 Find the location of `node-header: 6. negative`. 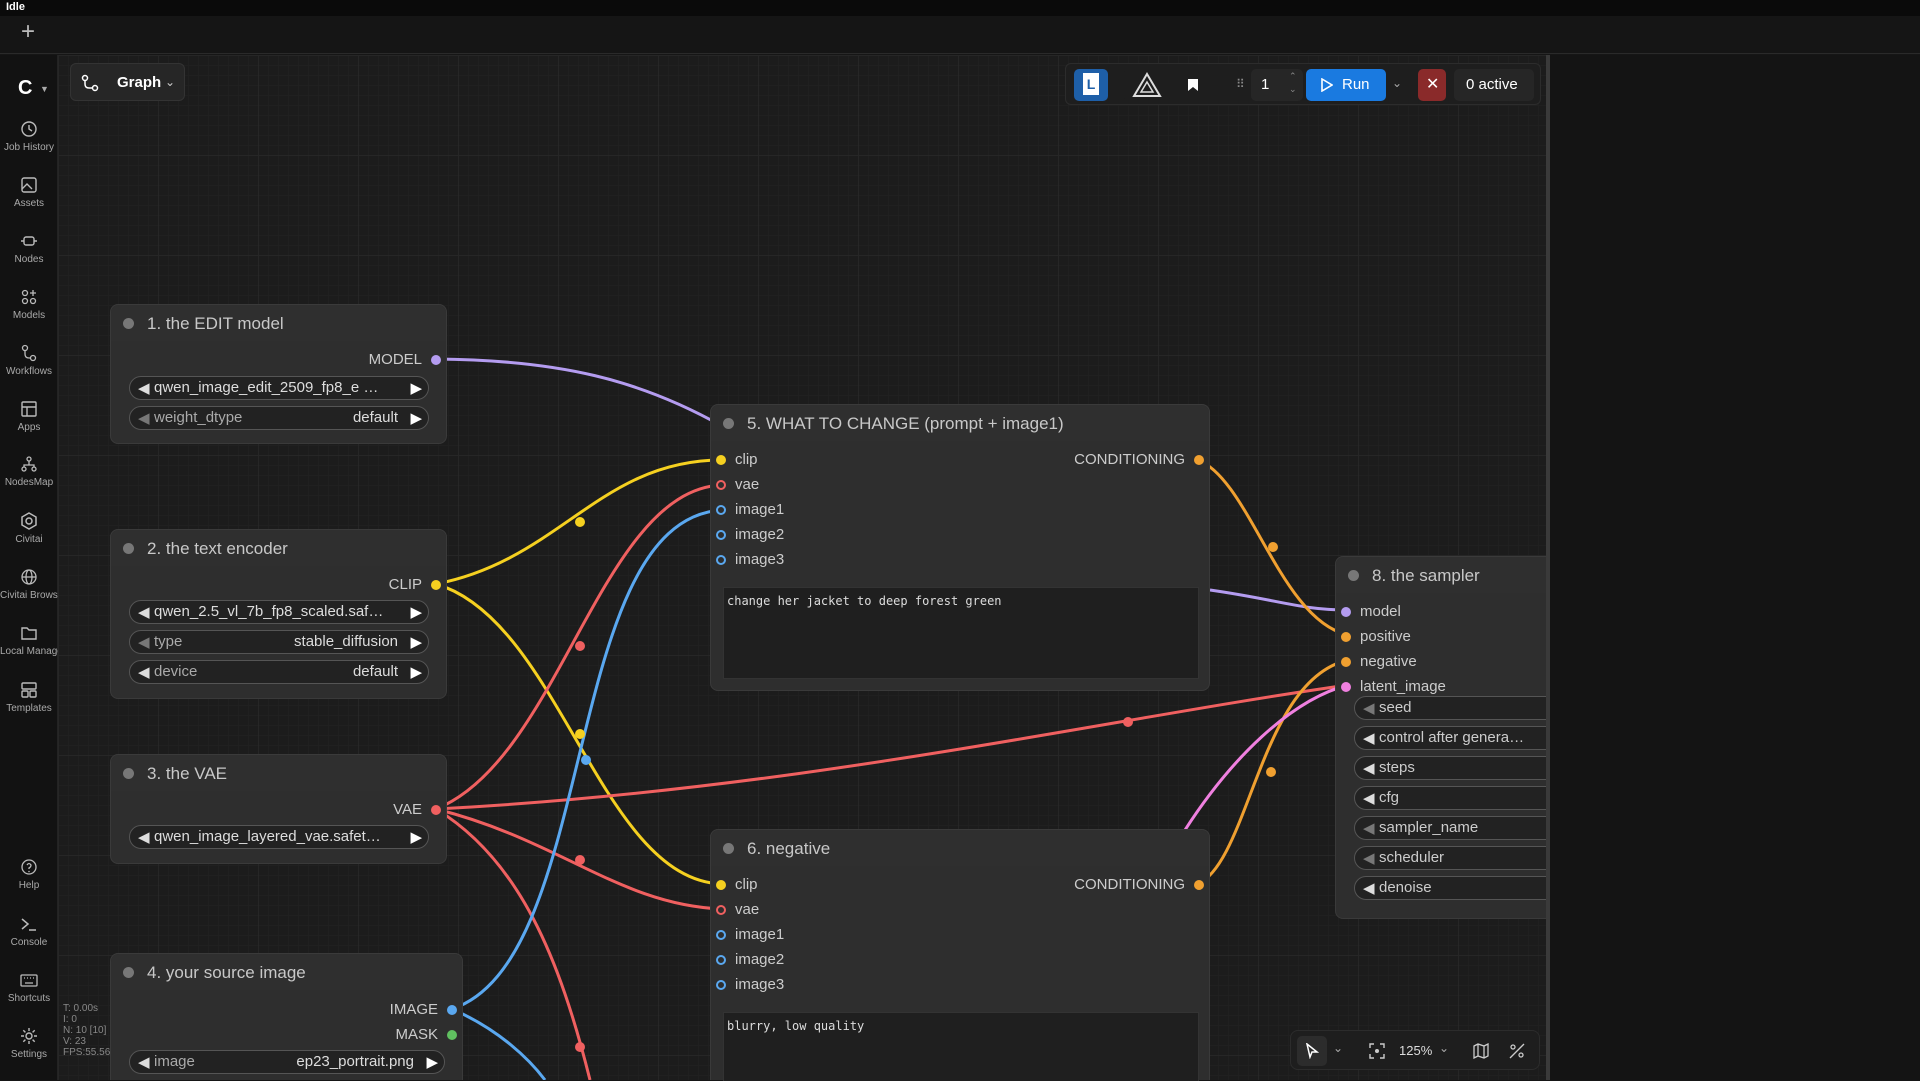

node-header: 6. negative is located at coordinates (960, 848).